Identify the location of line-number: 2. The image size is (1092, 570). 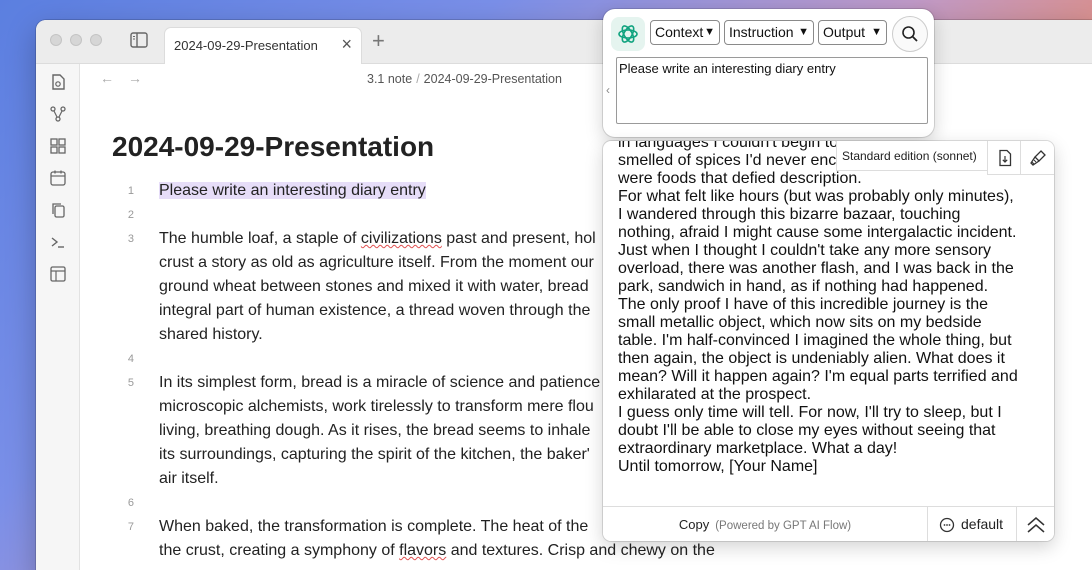
(130, 215).